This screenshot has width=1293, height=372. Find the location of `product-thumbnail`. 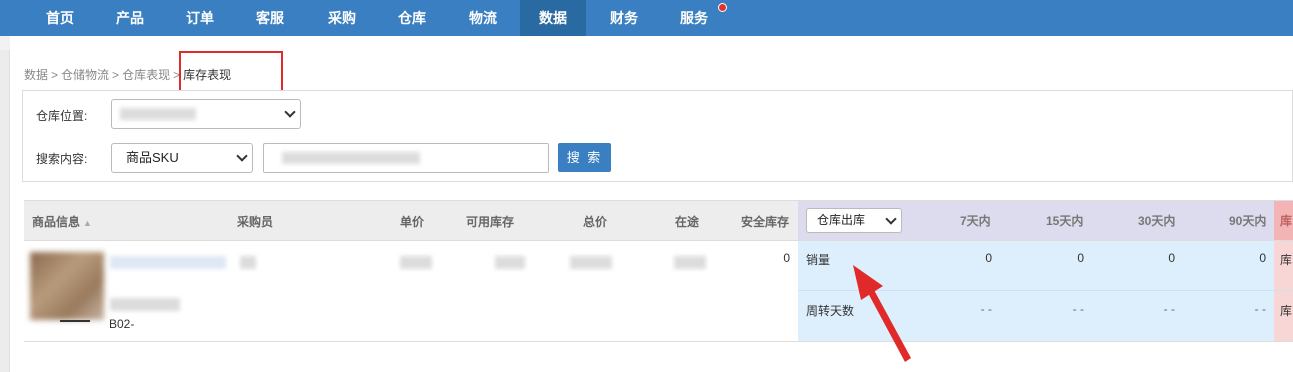

product-thumbnail is located at coordinates (67, 286).